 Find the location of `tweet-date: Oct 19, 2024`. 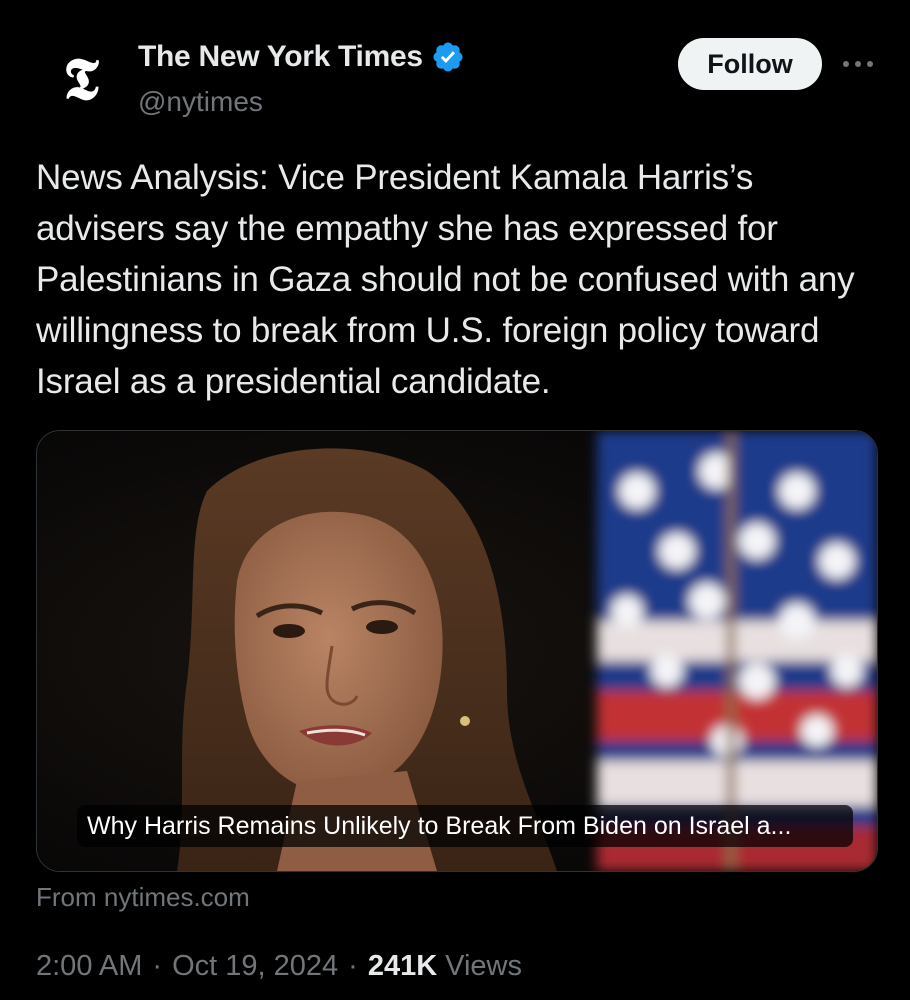

tweet-date: Oct 19, 2024 is located at coordinates (255, 966).